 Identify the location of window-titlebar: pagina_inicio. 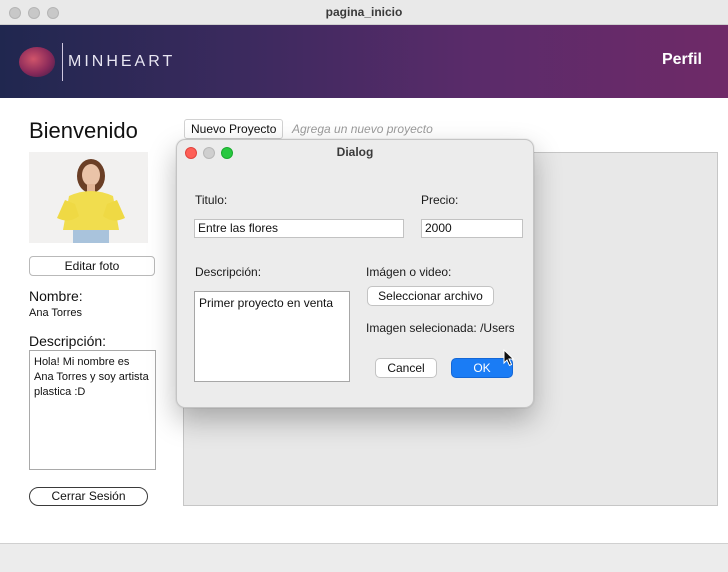
(364, 12).